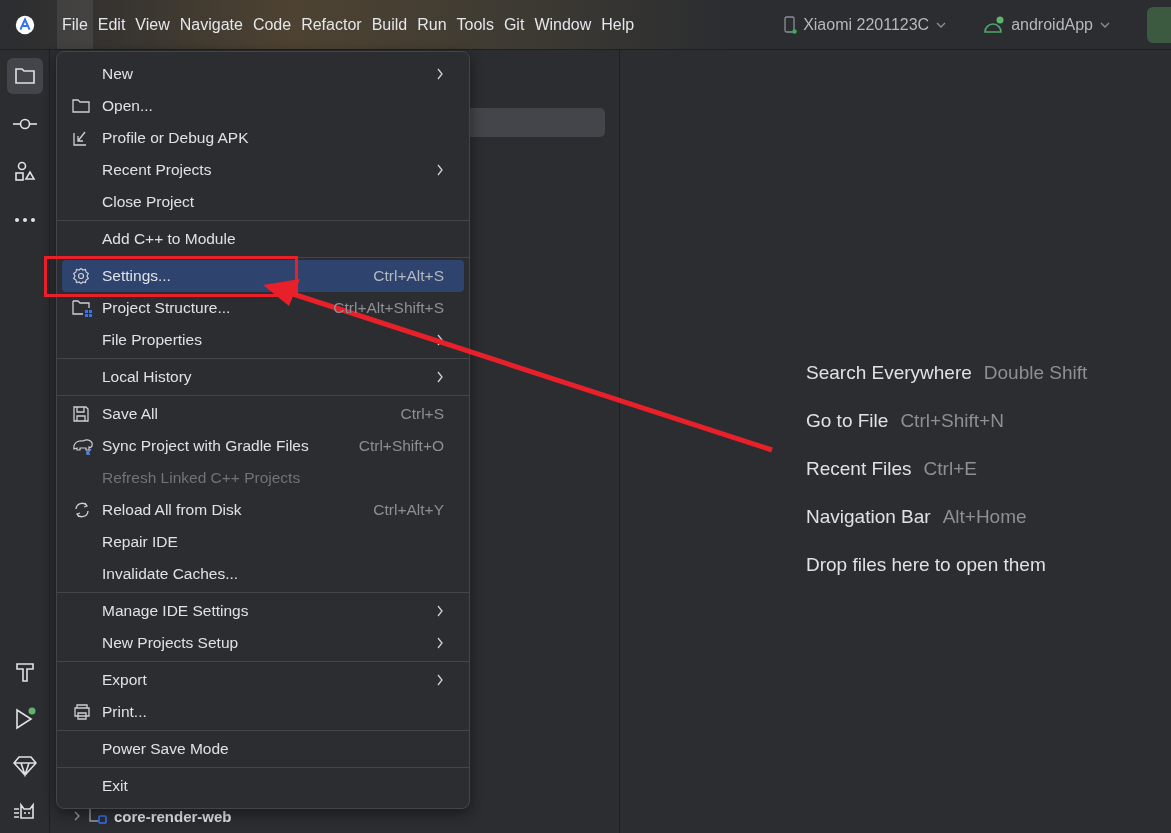  Describe the element at coordinates (331, 24) in the screenshot. I see `menu-bar-item: Refactor` at that location.